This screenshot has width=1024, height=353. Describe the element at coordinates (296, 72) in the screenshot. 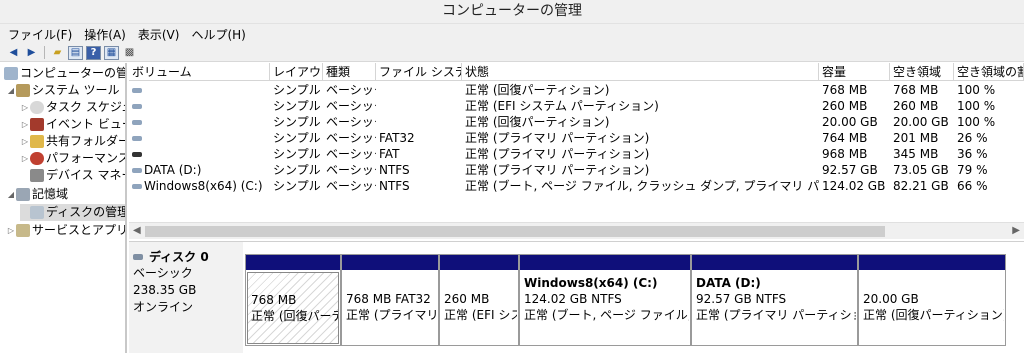

I see `column-header-layout: レイアウト` at that location.